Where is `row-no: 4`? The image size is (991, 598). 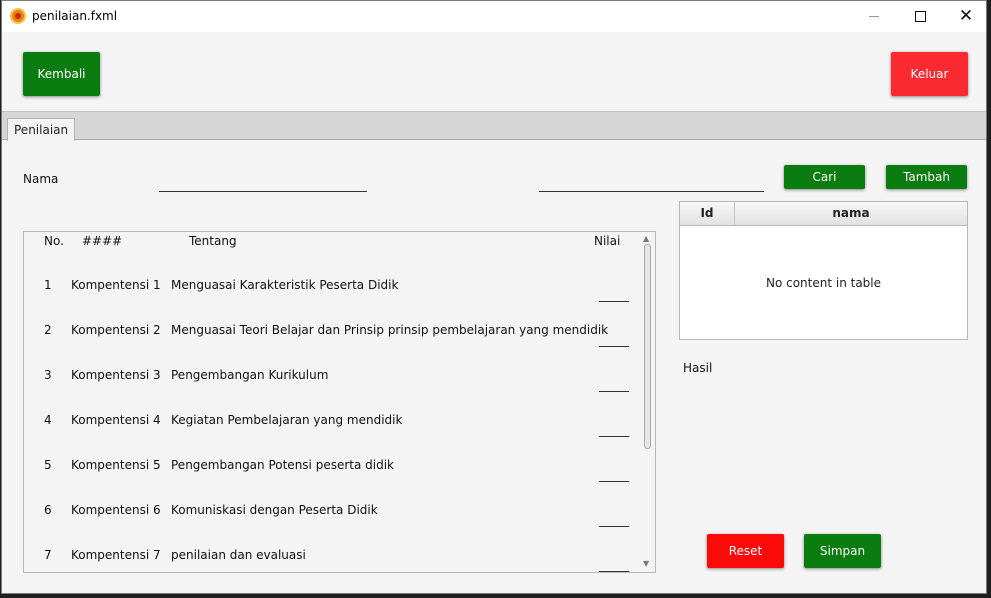
row-no: 4 is located at coordinates (48, 420).